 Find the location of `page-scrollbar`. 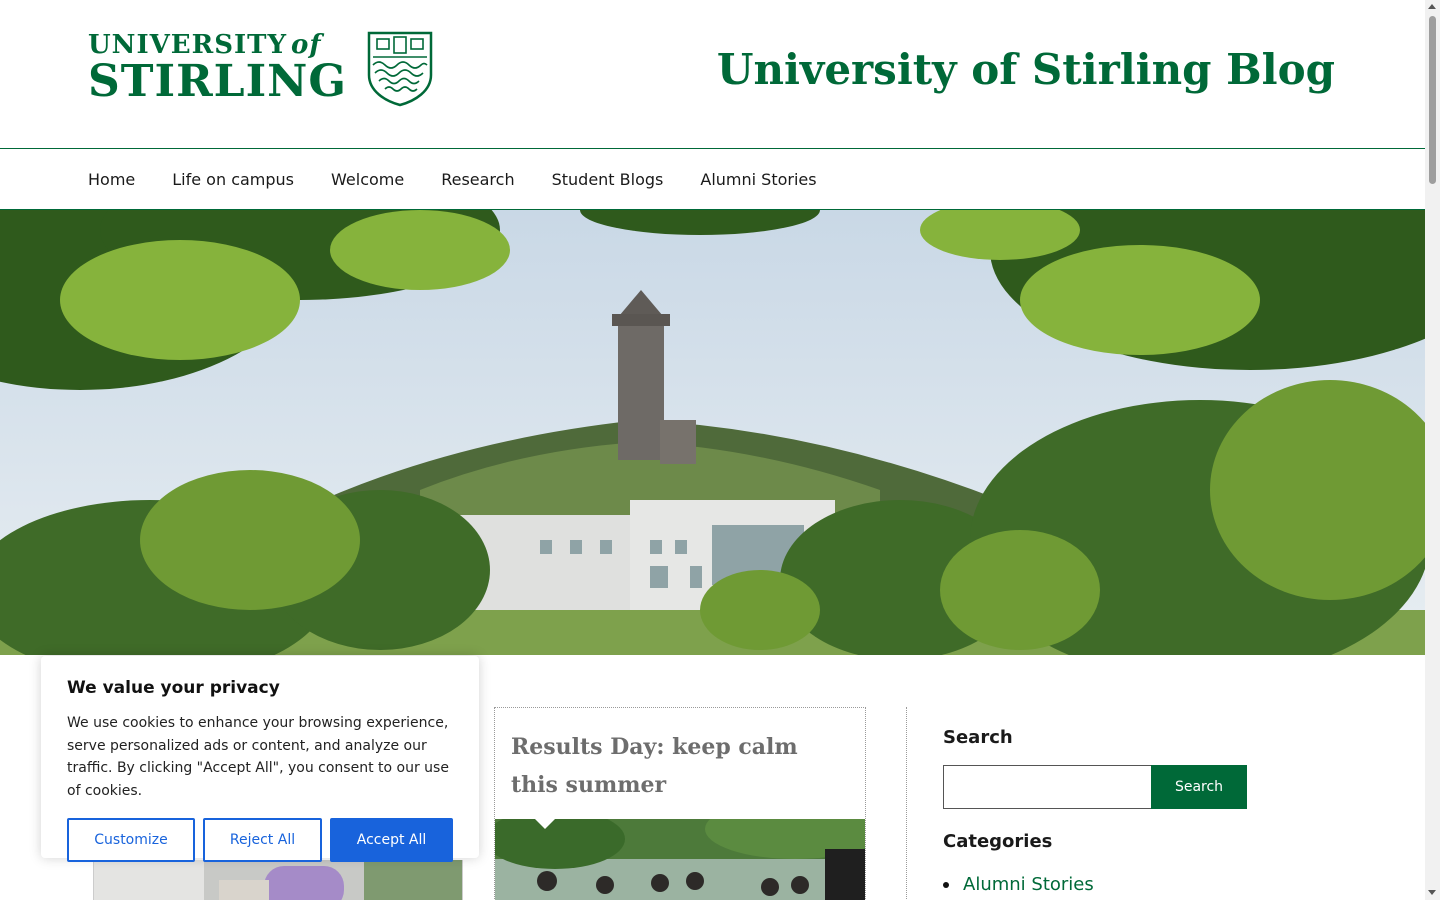

page-scrollbar is located at coordinates (1432, 450).